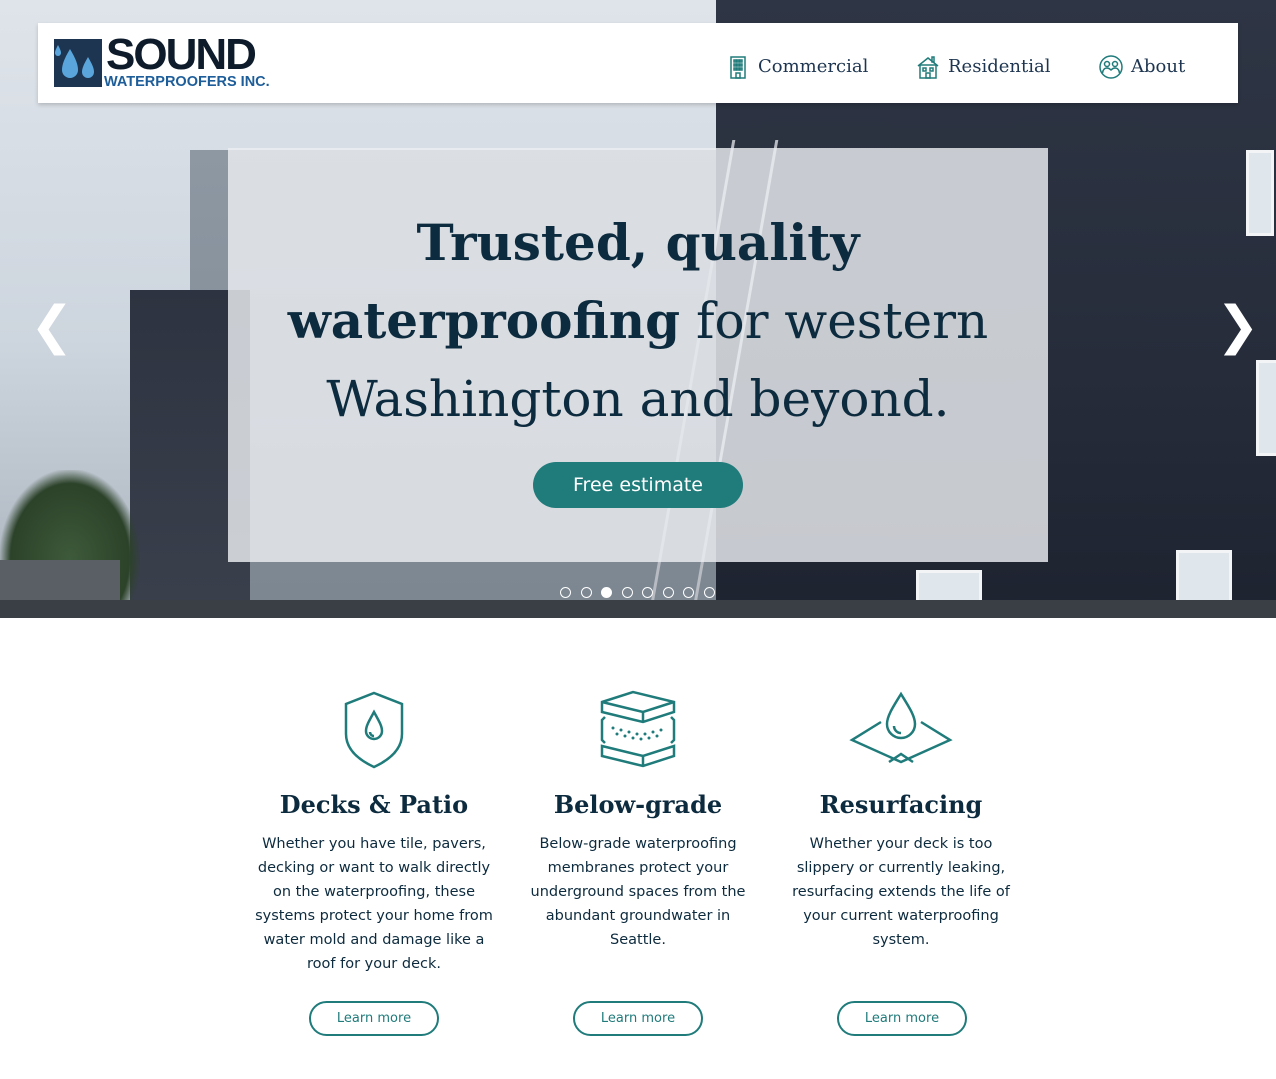 This screenshot has height=1079, width=1276. Describe the element at coordinates (52, 326) in the screenshot. I see `carousel-prev-icon: ❮` at that location.